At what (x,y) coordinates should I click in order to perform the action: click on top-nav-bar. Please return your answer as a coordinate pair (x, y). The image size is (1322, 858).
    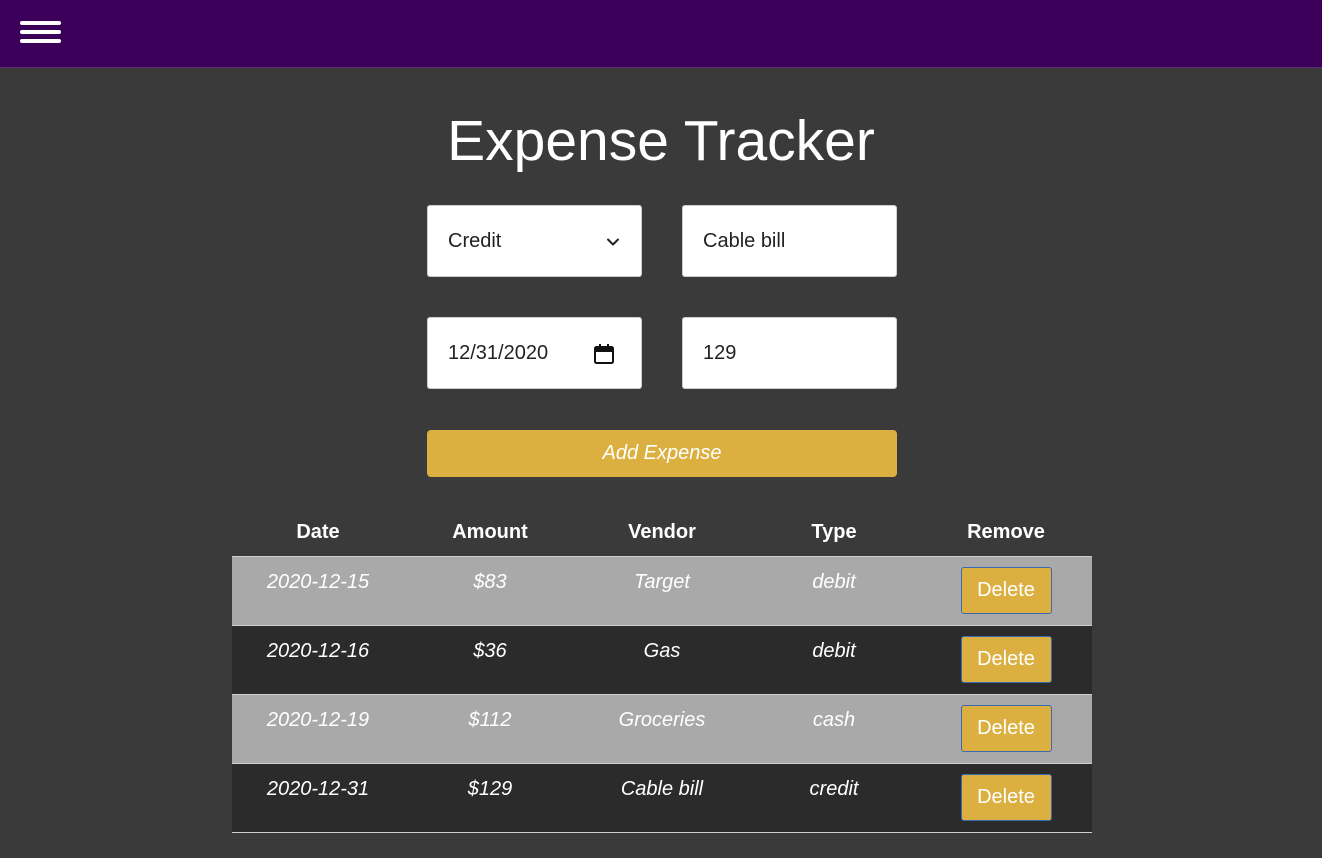
    Looking at the image, I should click on (661, 34).